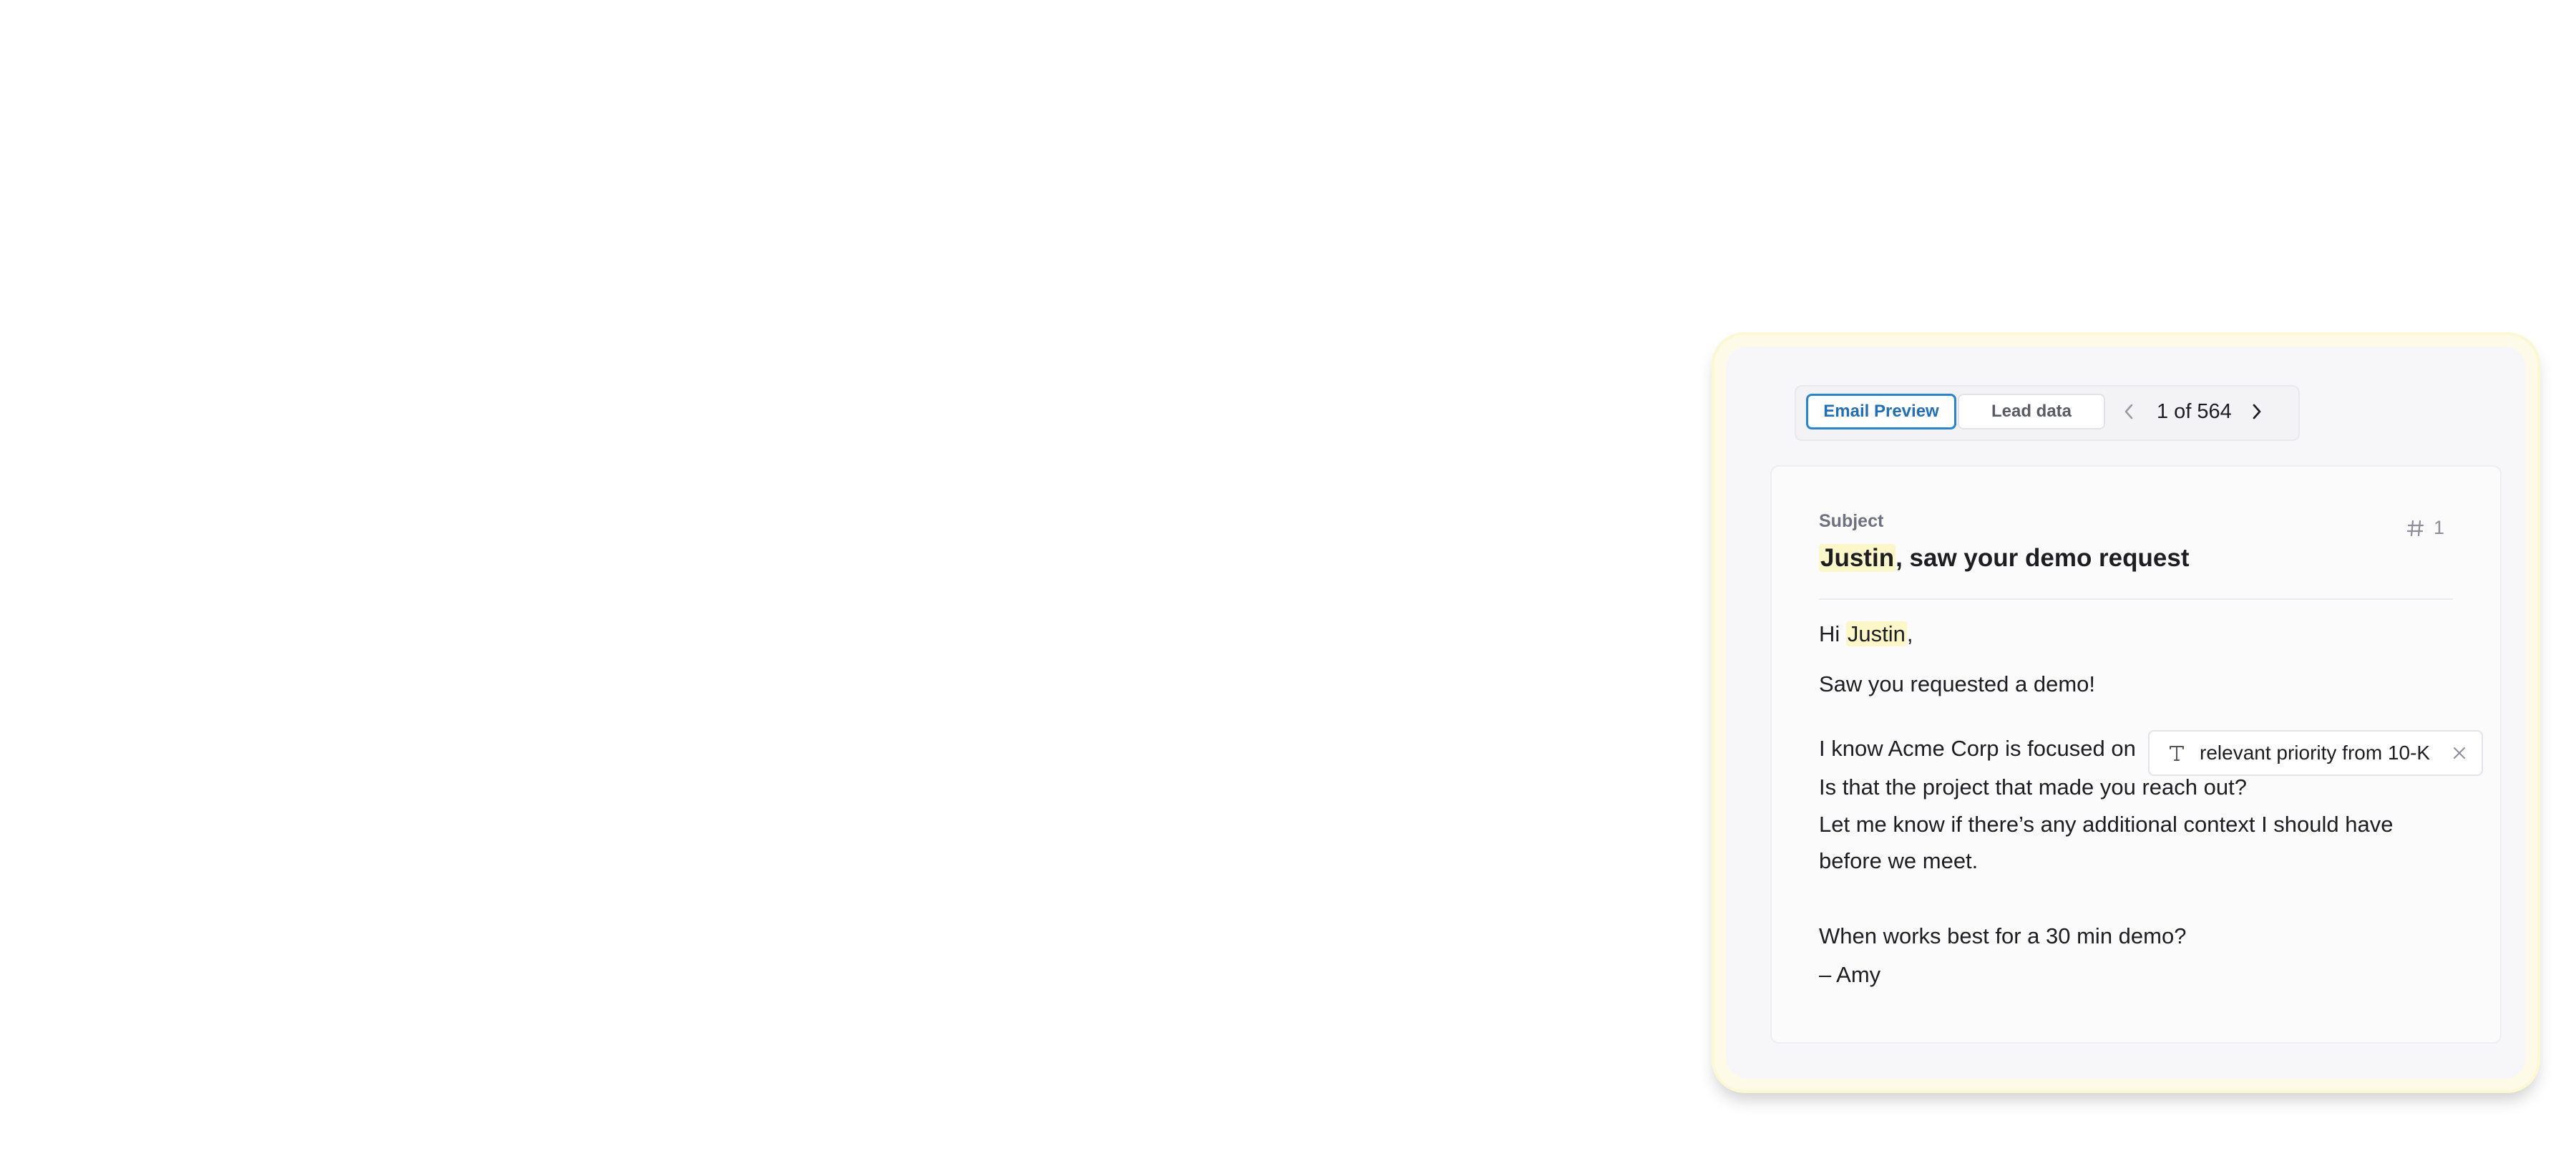 This screenshot has height=1151, width=2576. I want to click on subject-label: Subject, so click(1851, 521).